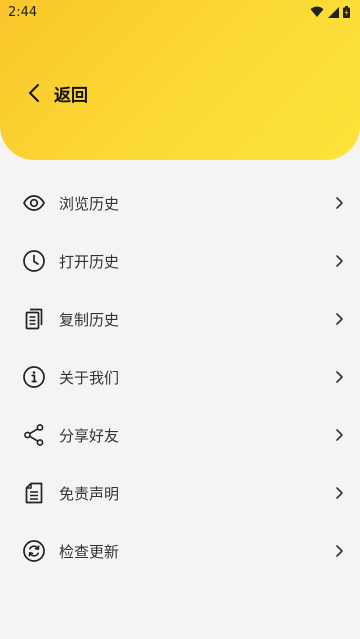 This screenshot has width=360, height=639. Describe the element at coordinates (89, 203) in the screenshot. I see `menu-label: 浏览历史` at that location.